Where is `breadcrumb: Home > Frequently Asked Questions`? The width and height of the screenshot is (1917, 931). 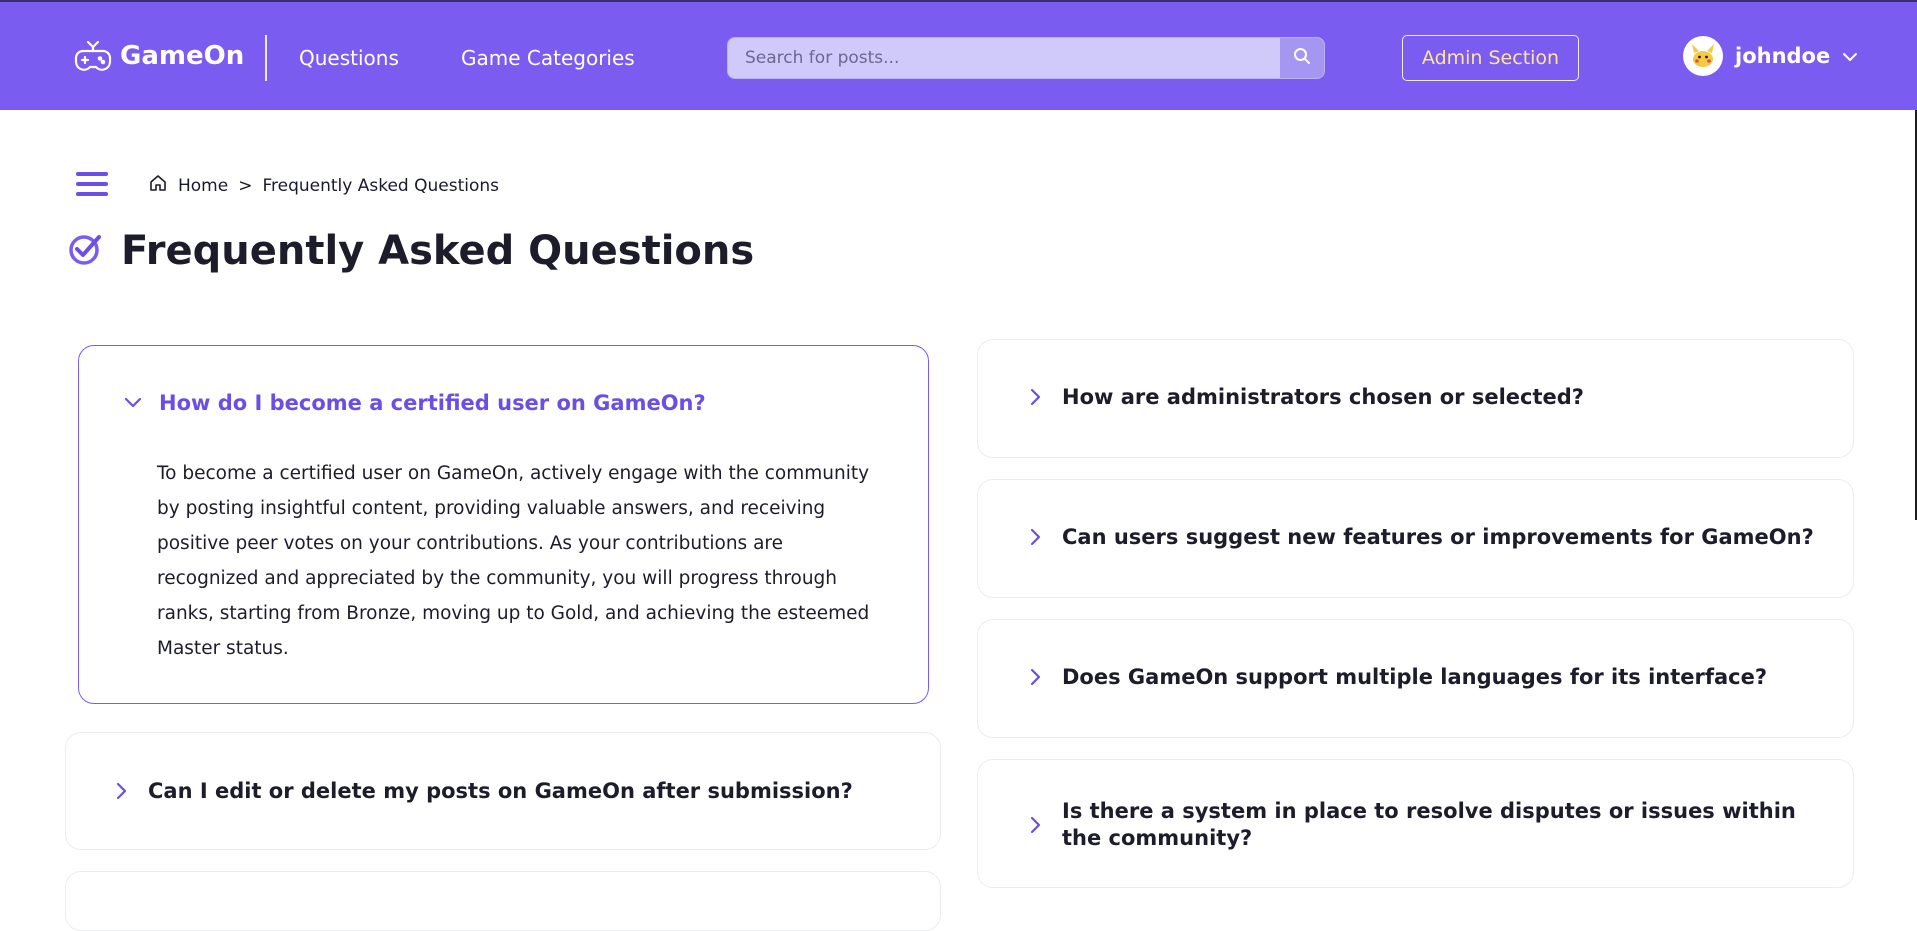
breadcrumb: Home > Frequently Asked Questions is located at coordinates (323, 185).